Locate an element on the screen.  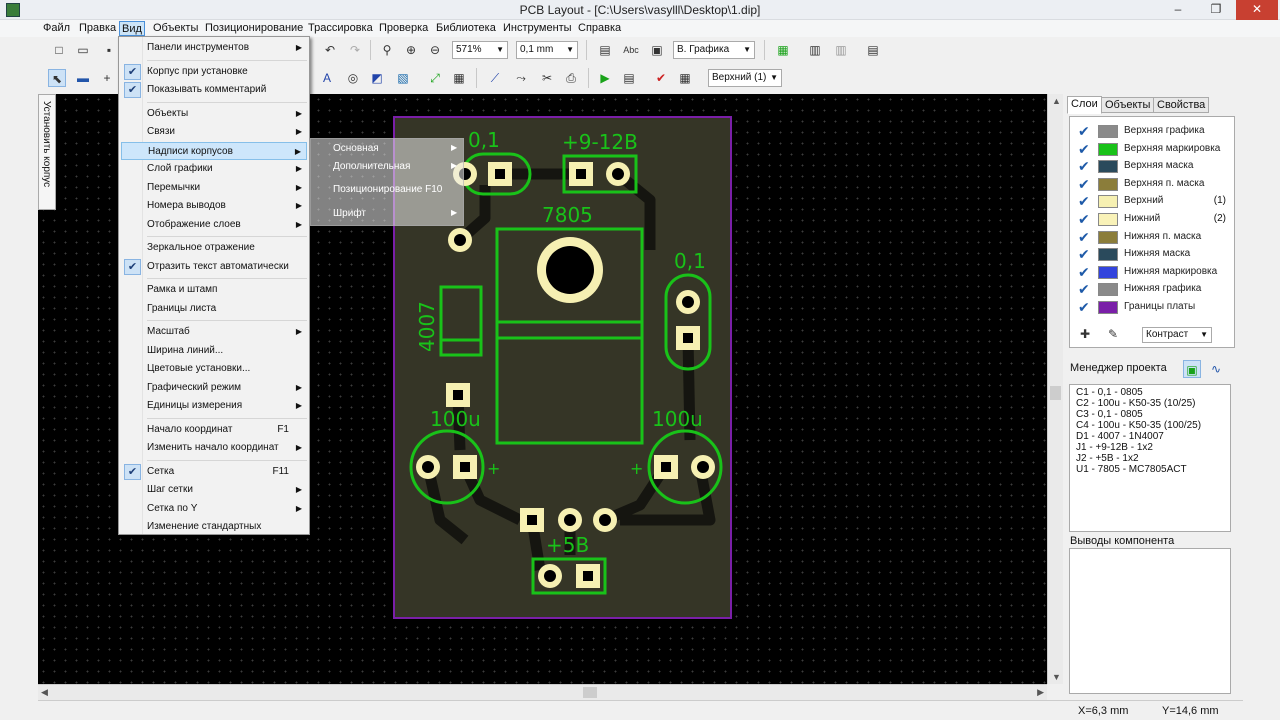
view-menu-item: Сетка по Y ▶ is located at coordinates (214, 509).